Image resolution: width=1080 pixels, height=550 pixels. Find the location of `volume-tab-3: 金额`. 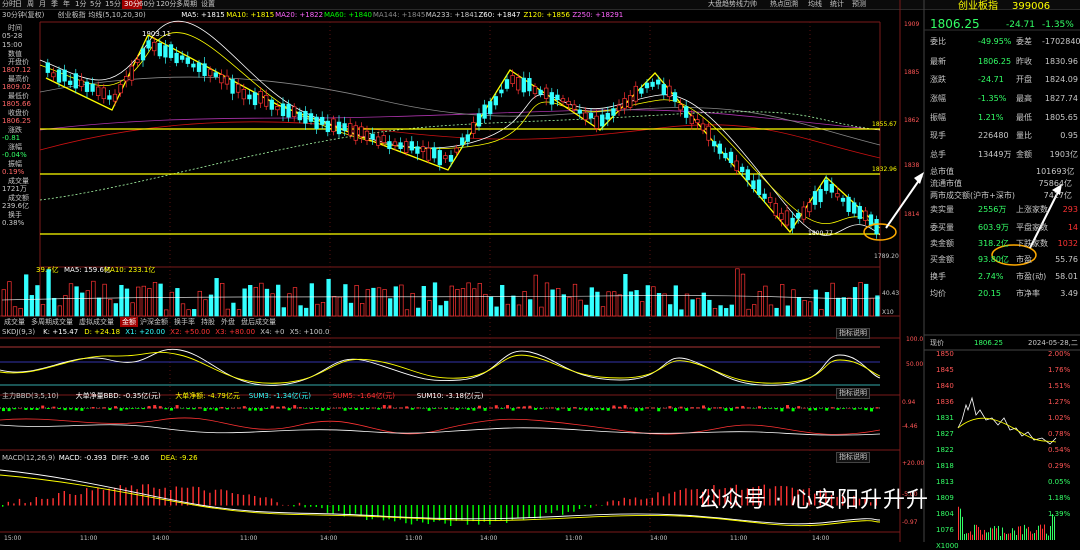

volume-tab-3: 金额 is located at coordinates (129, 322).